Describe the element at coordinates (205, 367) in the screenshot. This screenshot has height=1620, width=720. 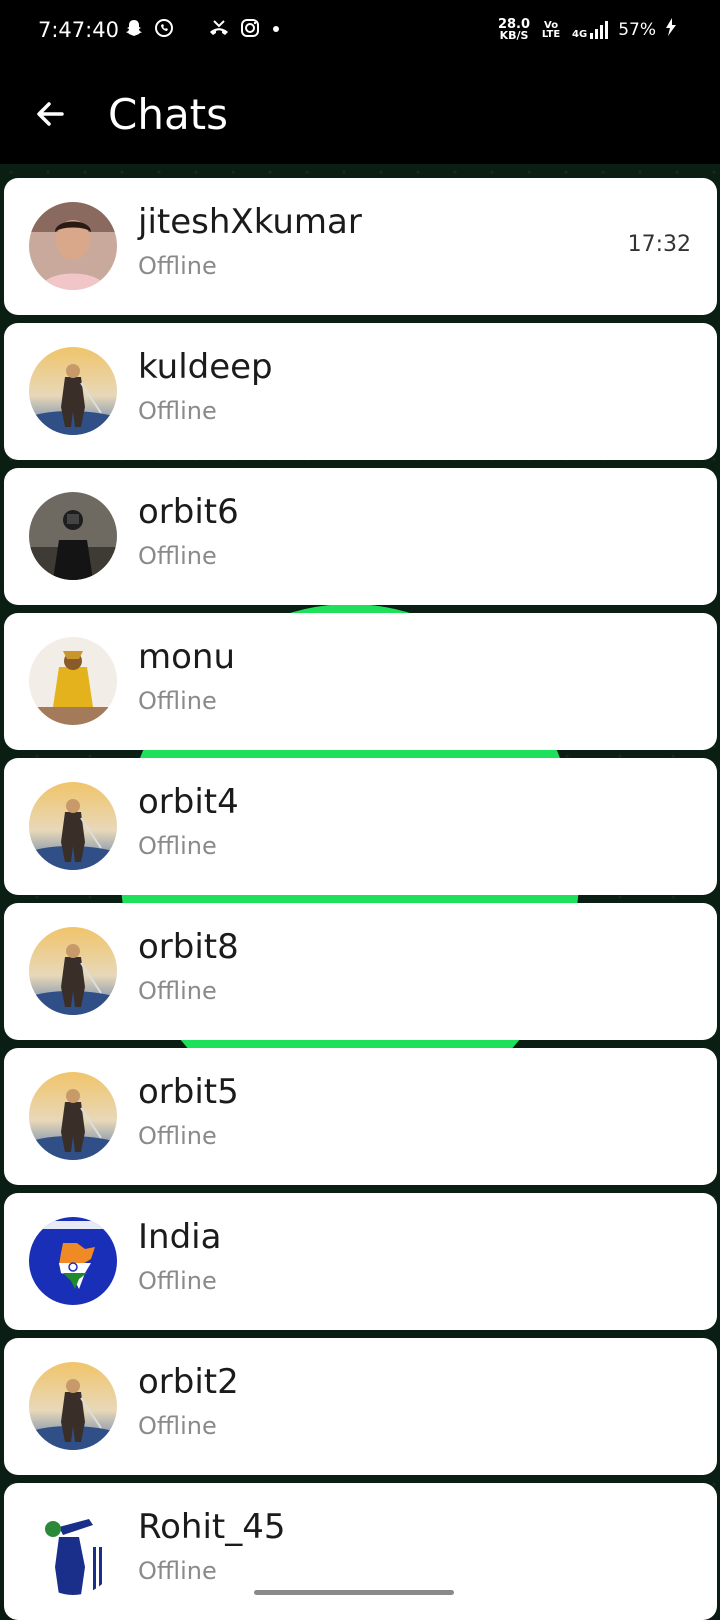
I see `contact-name: kuldeep` at that location.